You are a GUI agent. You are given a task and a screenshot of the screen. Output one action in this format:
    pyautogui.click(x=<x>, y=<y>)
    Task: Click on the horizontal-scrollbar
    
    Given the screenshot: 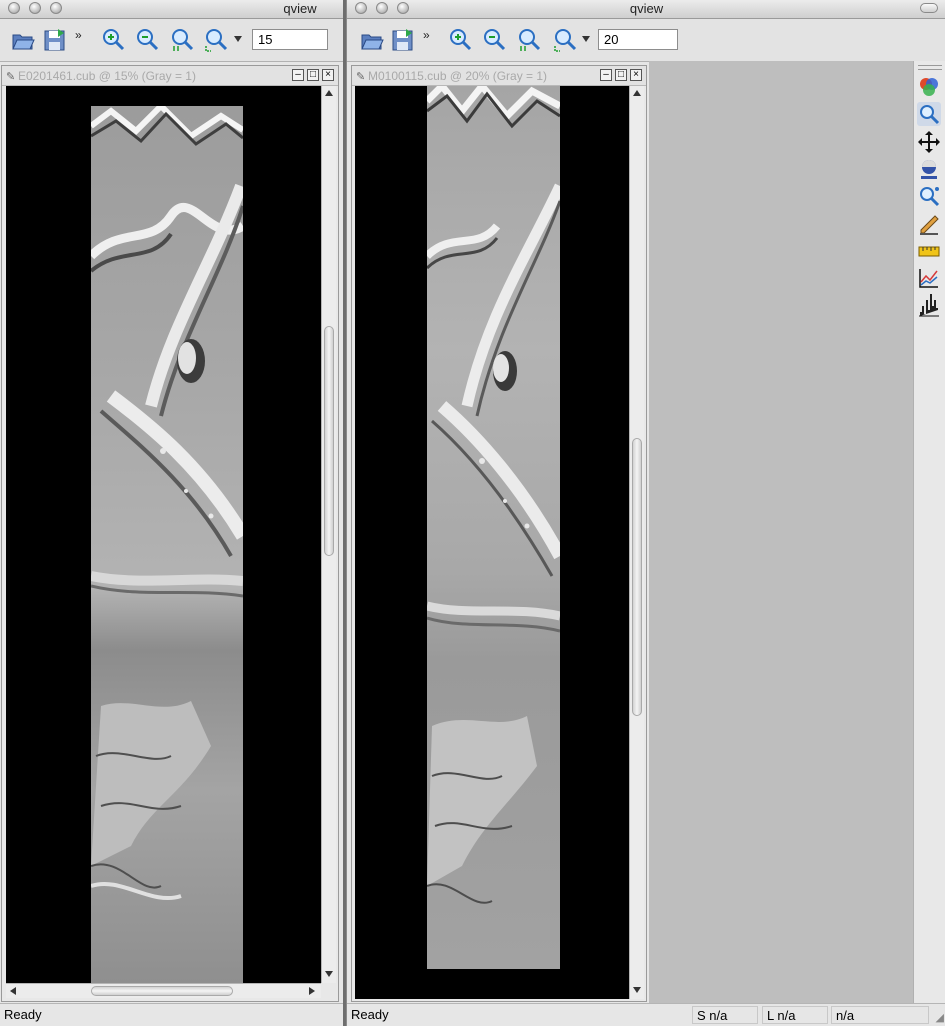 What is the action you would take?
    pyautogui.click(x=163, y=990)
    